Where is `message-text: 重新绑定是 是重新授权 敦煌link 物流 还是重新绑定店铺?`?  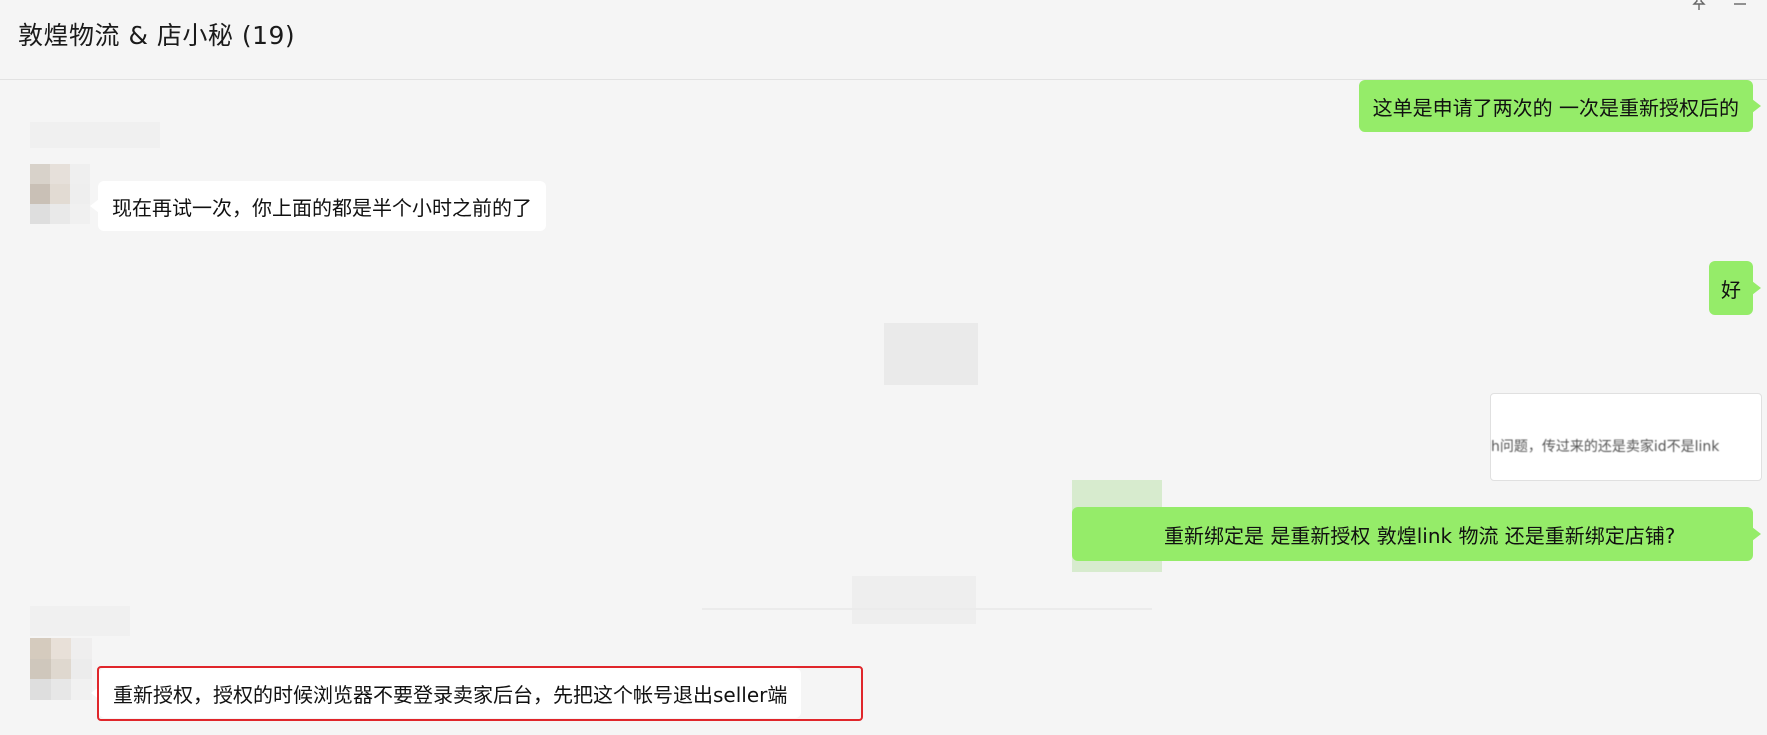 message-text: 重新绑定是 是重新授权 敦煌link 物流 还是重新绑定店铺? is located at coordinates (1420, 535).